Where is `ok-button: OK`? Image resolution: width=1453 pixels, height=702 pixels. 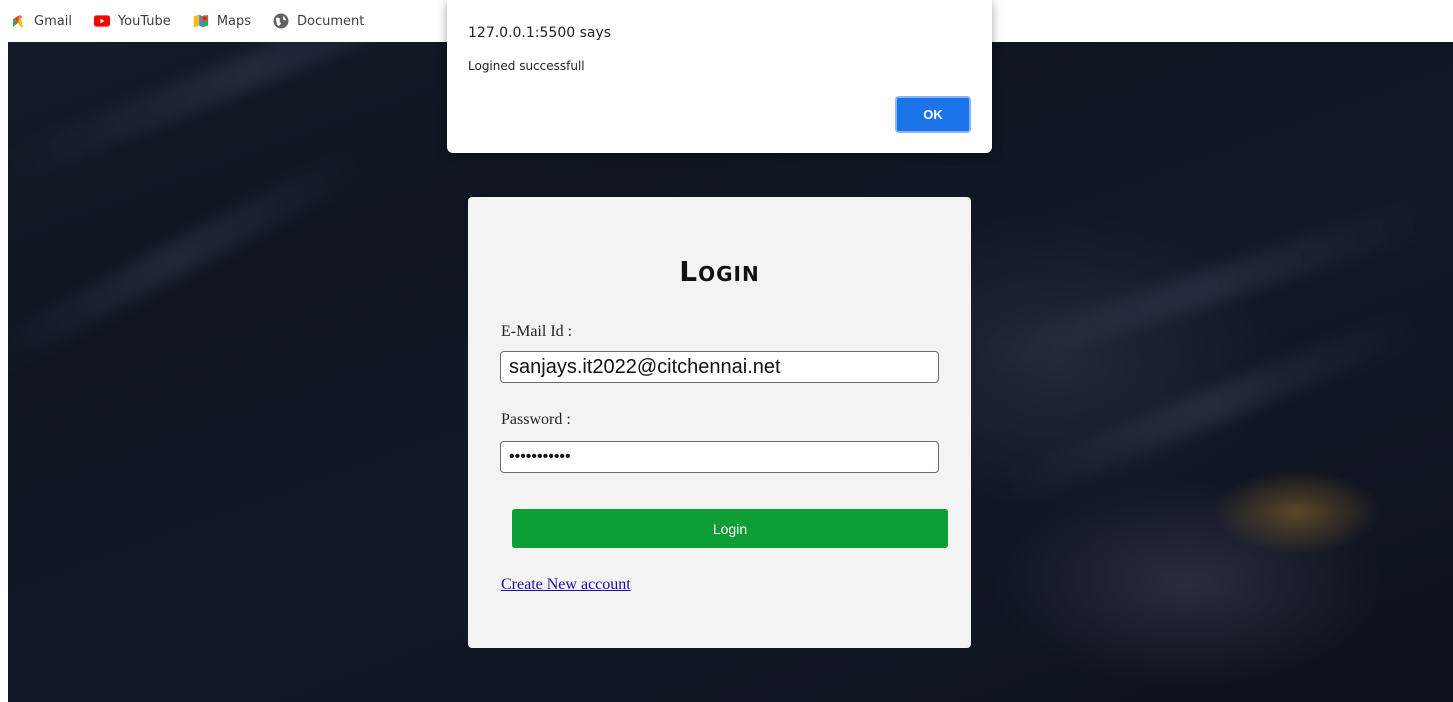
ok-button: OK is located at coordinates (933, 114).